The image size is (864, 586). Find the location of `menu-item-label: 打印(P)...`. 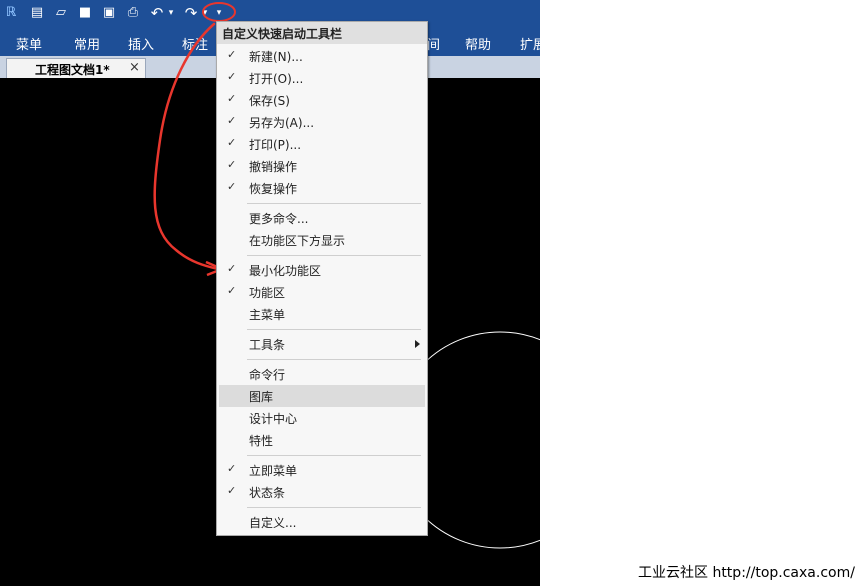

menu-item-label: 打印(P)... is located at coordinates (275, 145).